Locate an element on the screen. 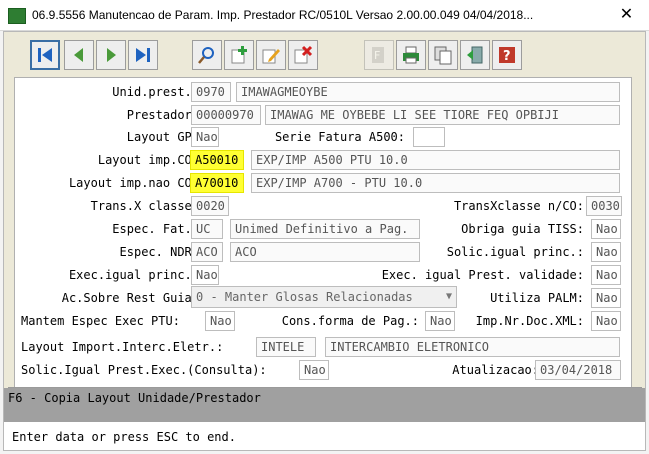  add-icon is located at coordinates (239, 55).